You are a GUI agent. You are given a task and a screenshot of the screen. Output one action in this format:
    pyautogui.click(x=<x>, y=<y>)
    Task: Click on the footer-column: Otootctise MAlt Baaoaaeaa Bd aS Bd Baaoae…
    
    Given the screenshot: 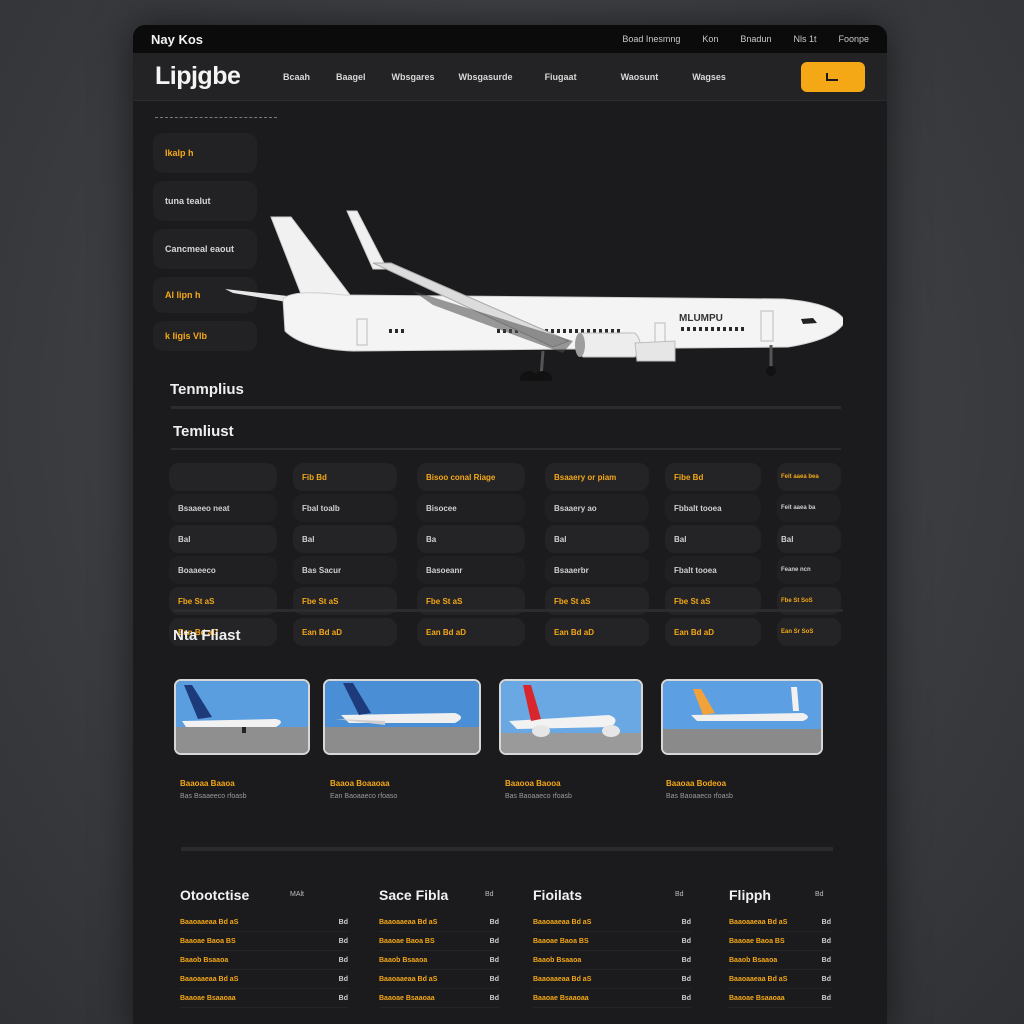 What is the action you would take?
    pyautogui.click(x=264, y=947)
    